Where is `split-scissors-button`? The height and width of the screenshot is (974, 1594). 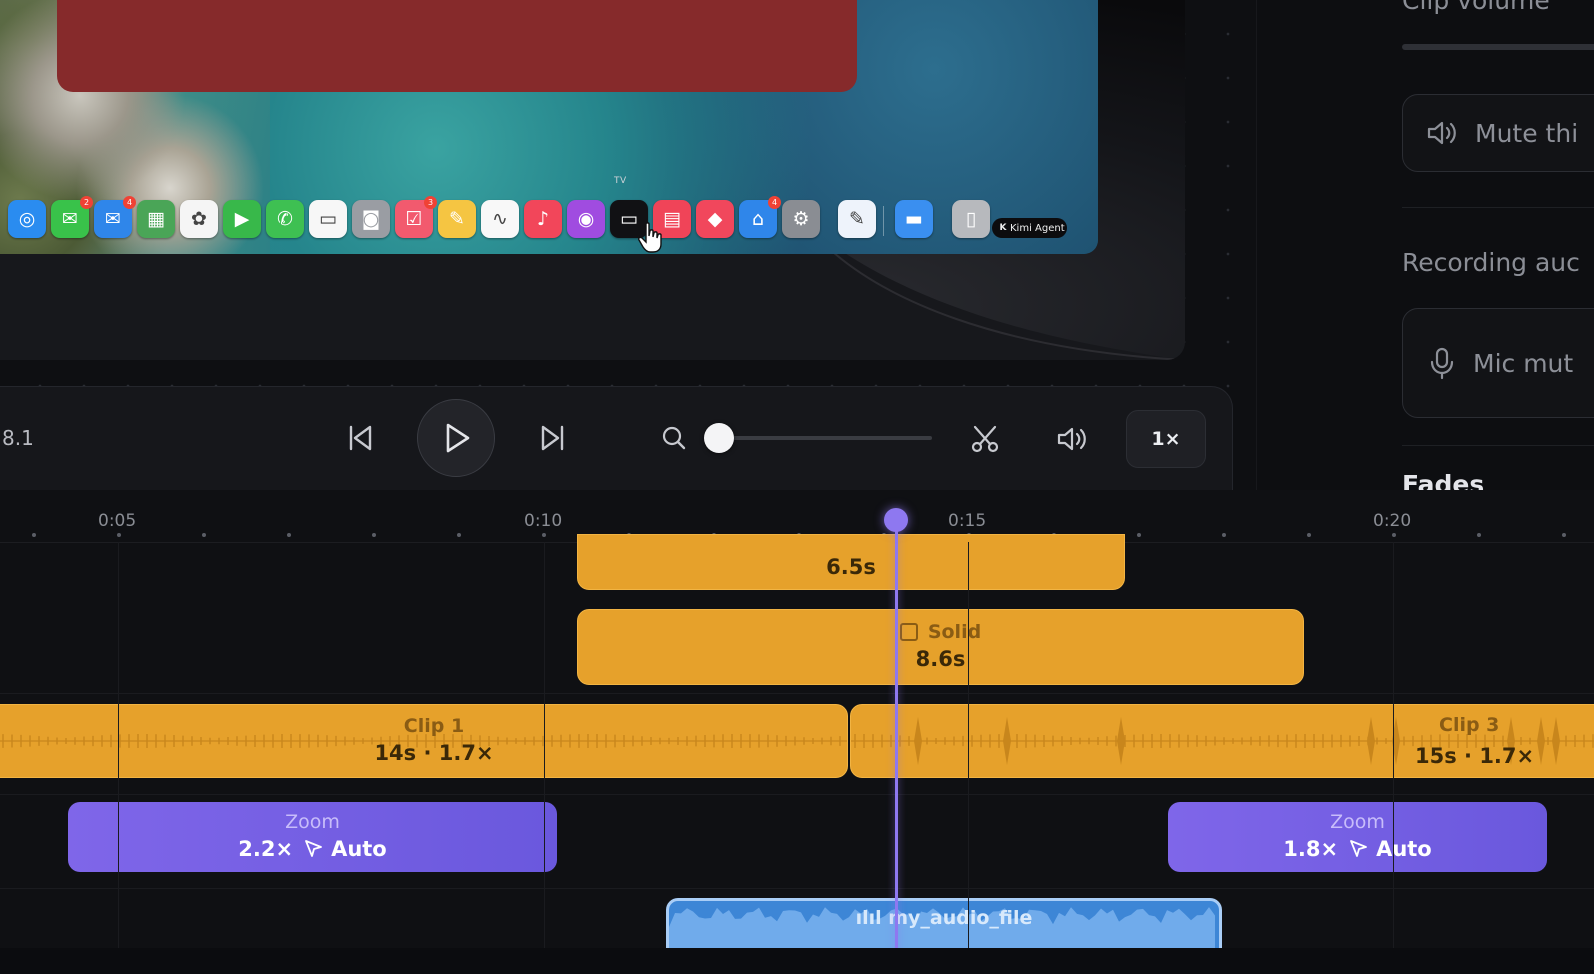
split-scissors-button is located at coordinates (985, 439).